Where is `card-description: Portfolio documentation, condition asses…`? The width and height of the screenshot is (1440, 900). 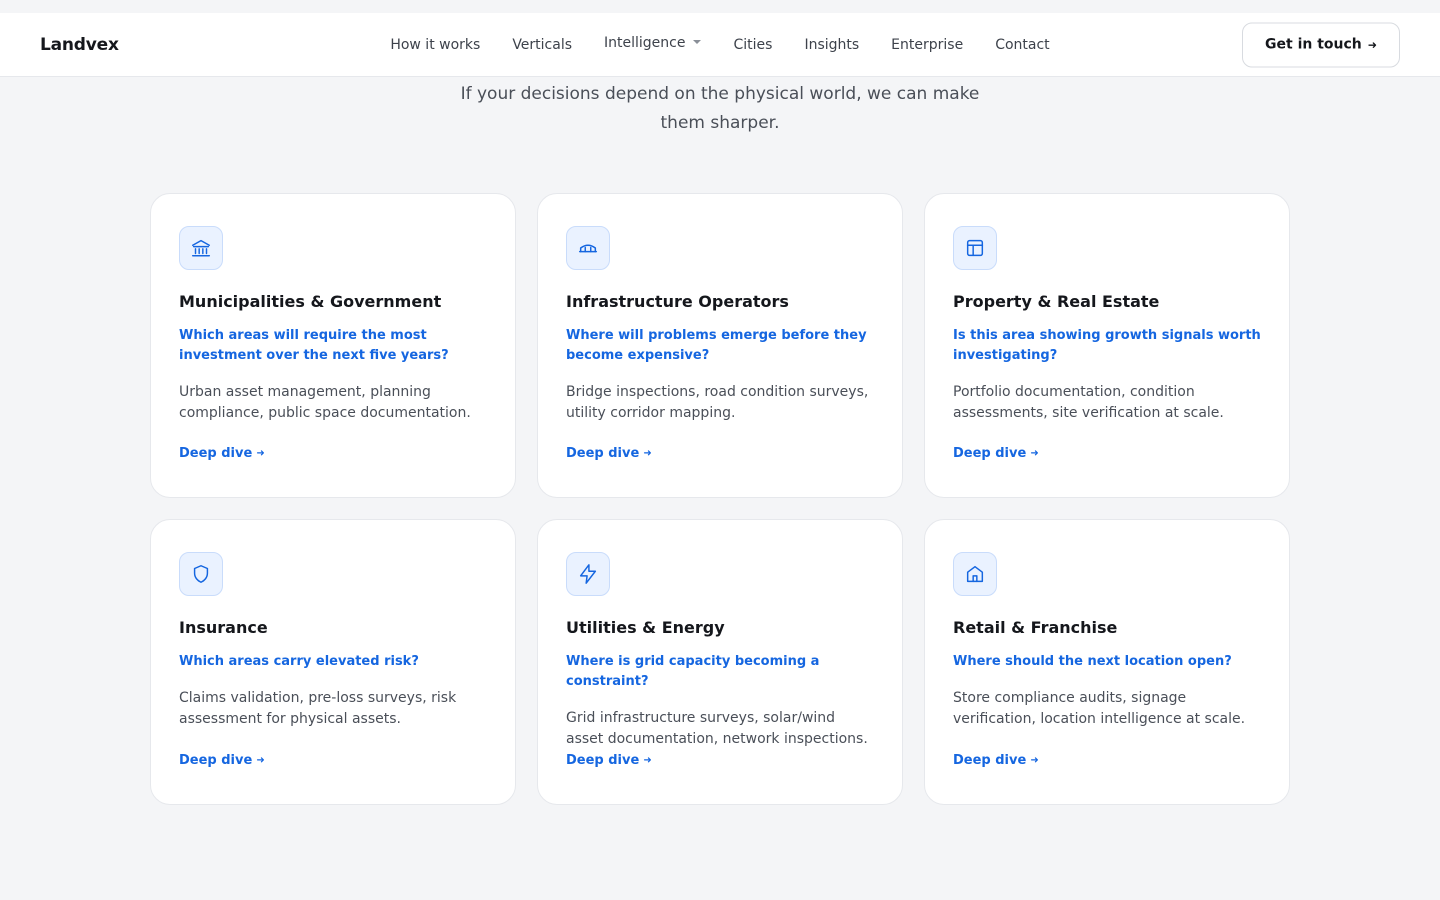
card-description: Portfolio documentation, condition asses… is located at coordinates (1088, 402).